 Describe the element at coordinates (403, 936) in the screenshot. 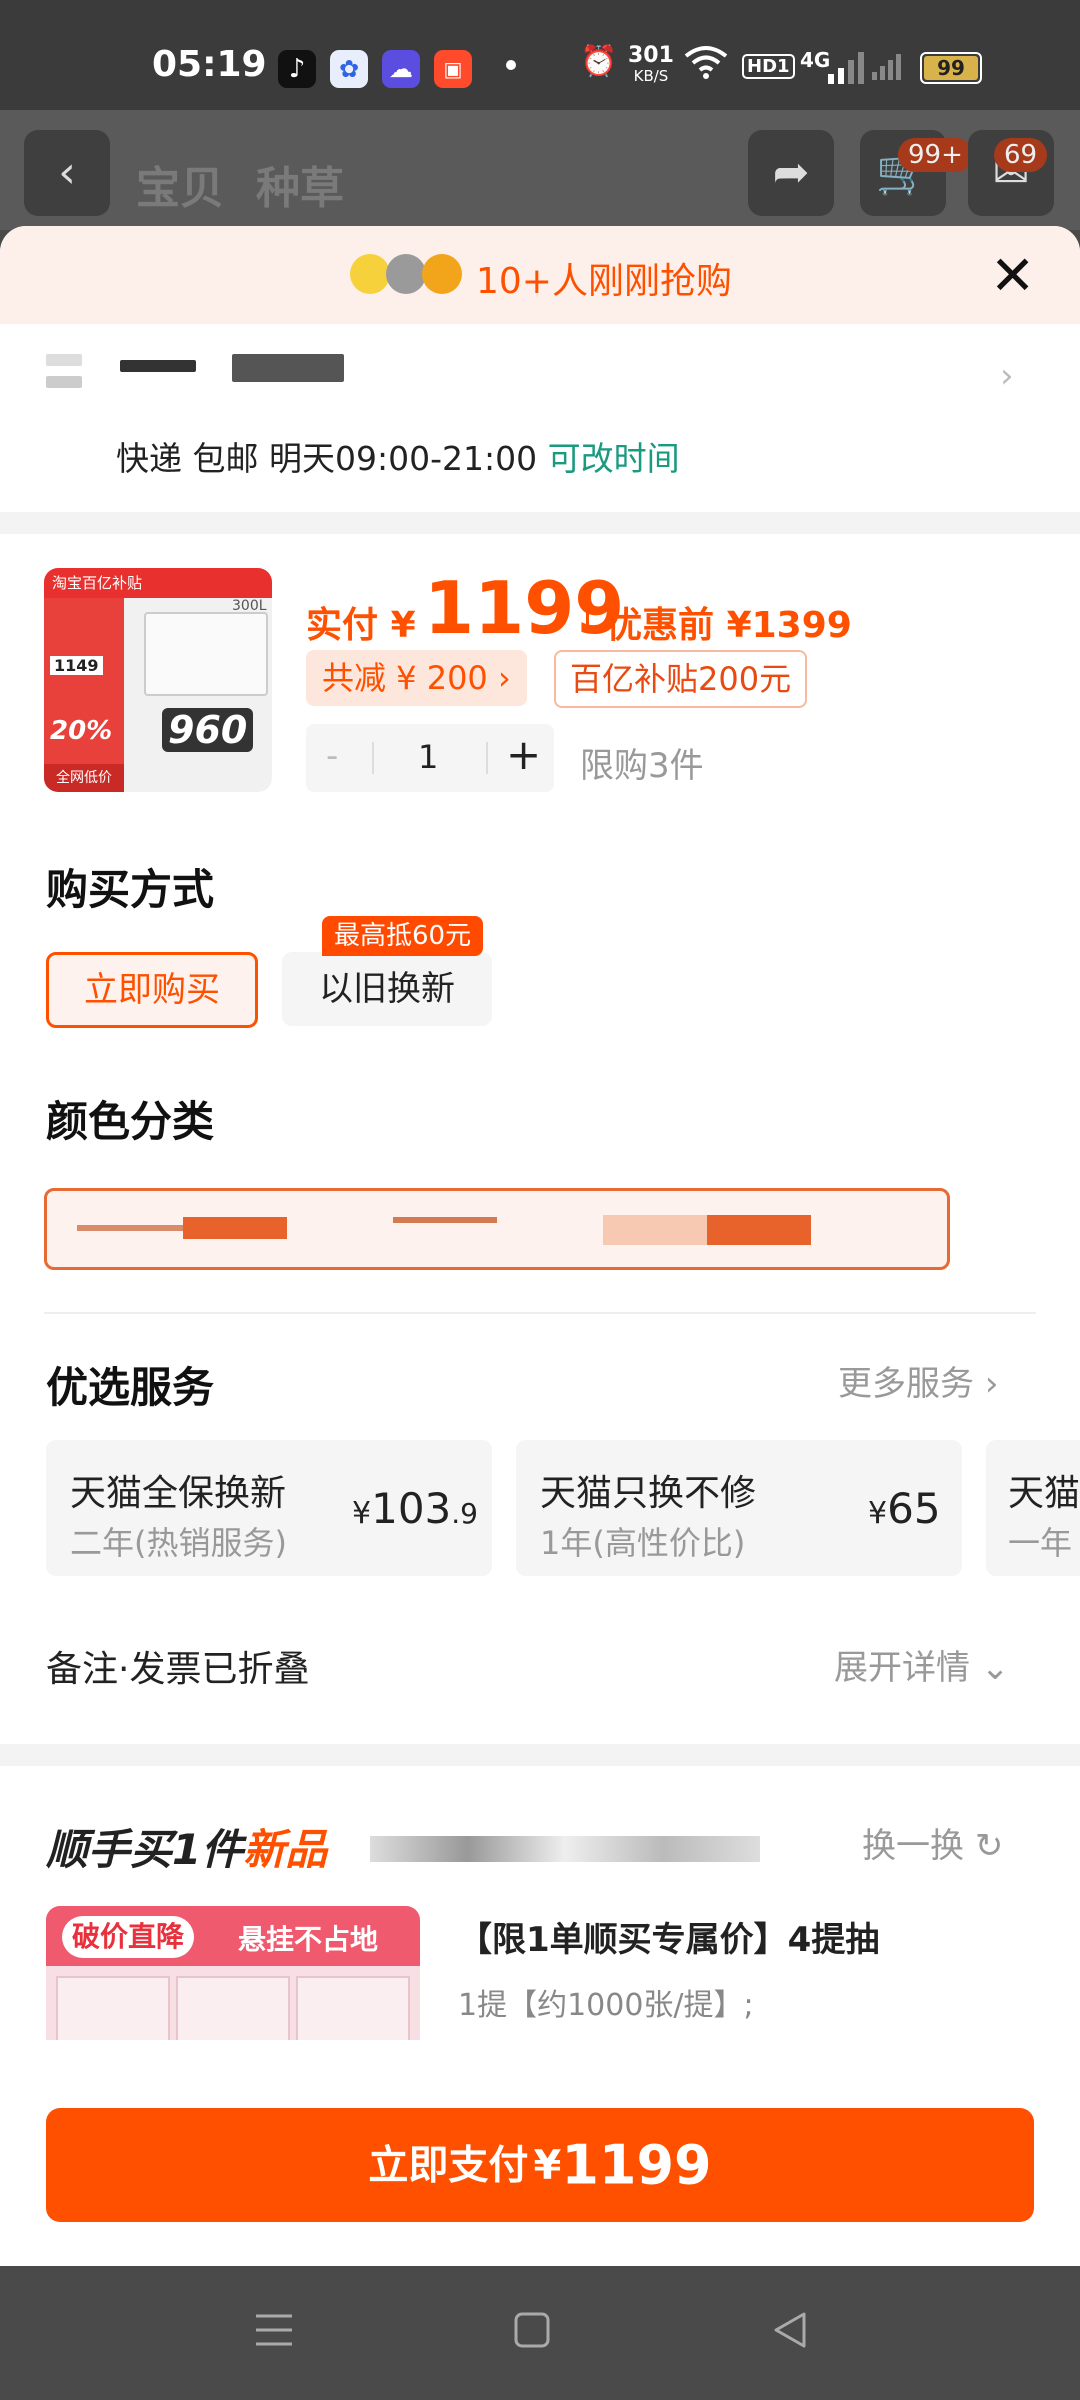

I see `trade-in-badge: 最高抵60元` at that location.